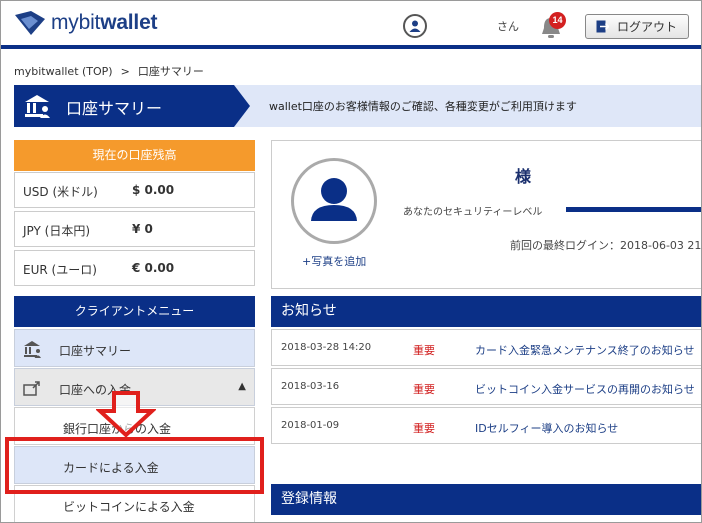 The image size is (702, 523). I want to click on menu-item-deposit: 口座への入金 ▲, so click(134, 387).